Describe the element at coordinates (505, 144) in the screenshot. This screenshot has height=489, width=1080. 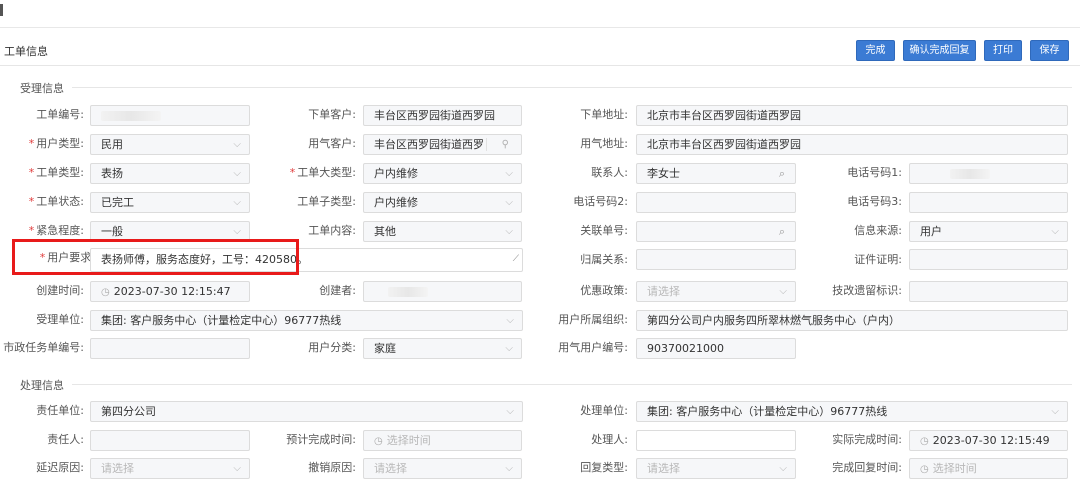
I see `link-icon: ⚲` at that location.